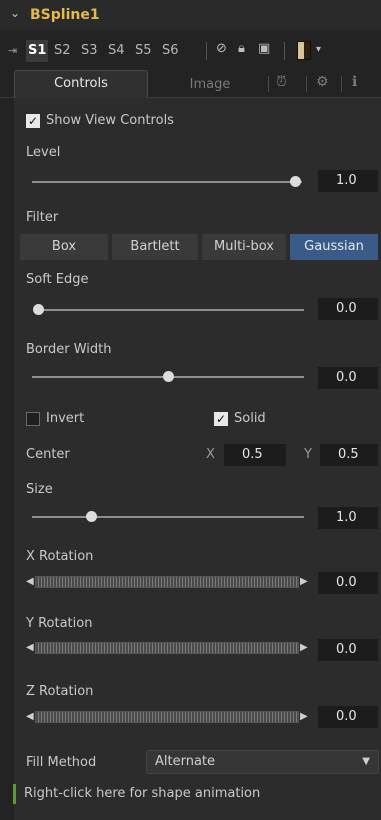  What do you see at coordinates (89, 51) in the screenshot?
I see `version-s3: S3` at bounding box center [89, 51].